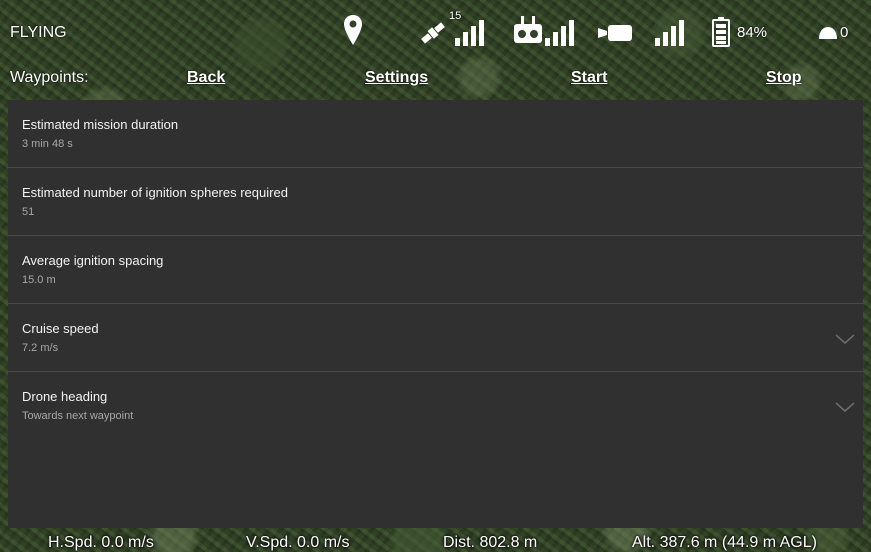 The image size is (871, 552). What do you see at coordinates (47, 144) in the screenshot?
I see `mission-duration-value: 3 min 48 s` at bounding box center [47, 144].